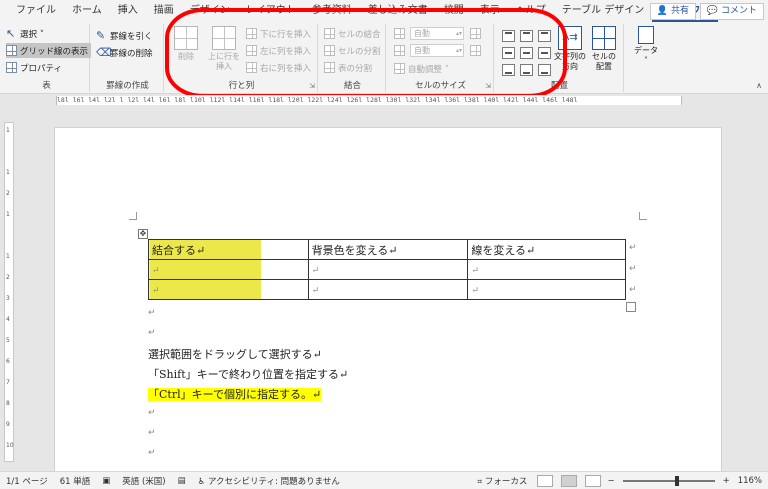 The image size is (768, 489). I want to click on read-mode-button, so click(545, 480).